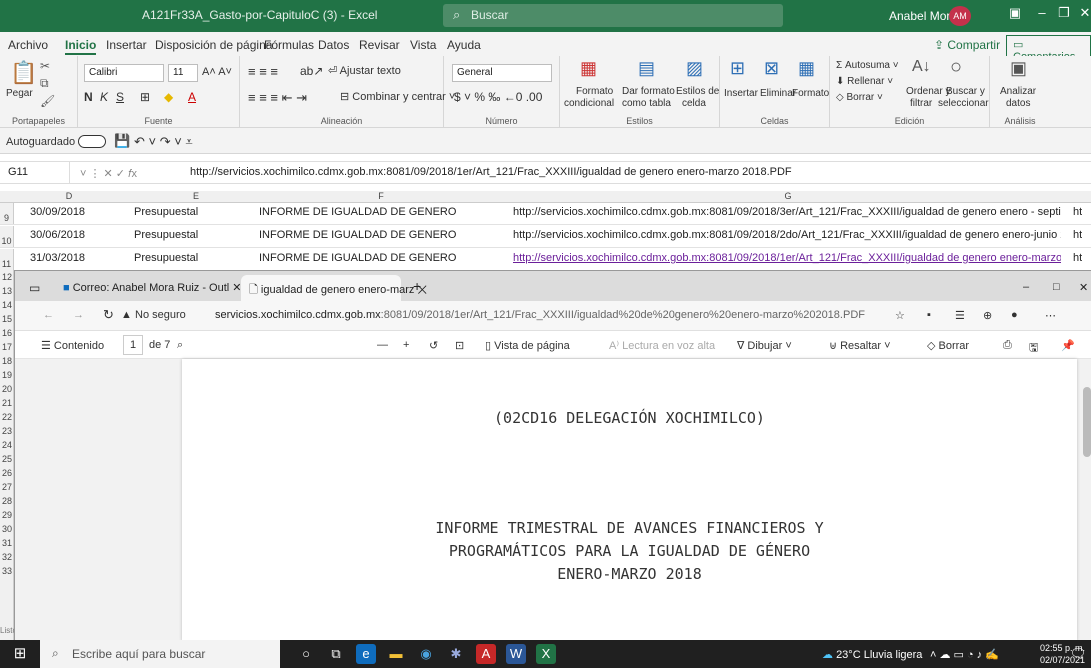 This screenshot has height=668, width=1091. What do you see at coordinates (7, 571) in the screenshot?
I see `row-number: 33` at bounding box center [7, 571].